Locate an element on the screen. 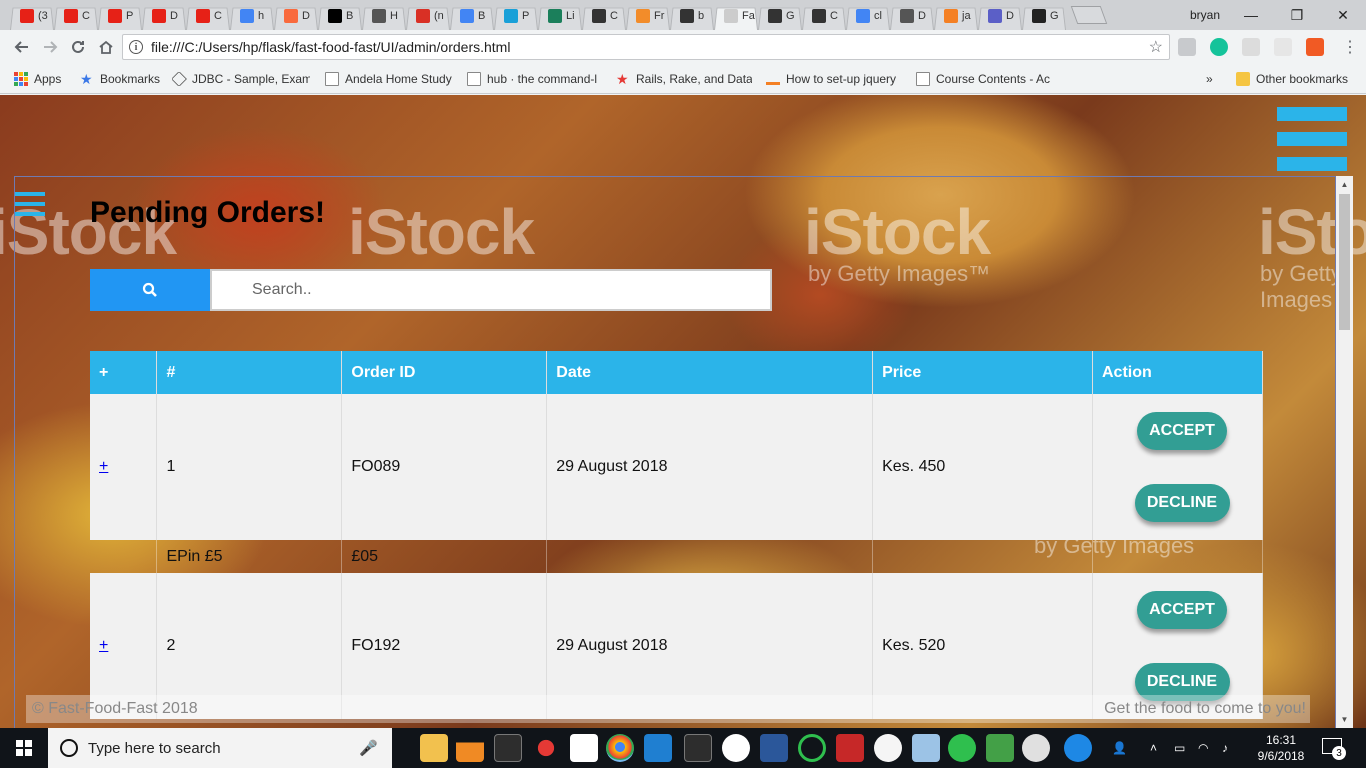  extension-page-icon is located at coordinates (1251, 47).